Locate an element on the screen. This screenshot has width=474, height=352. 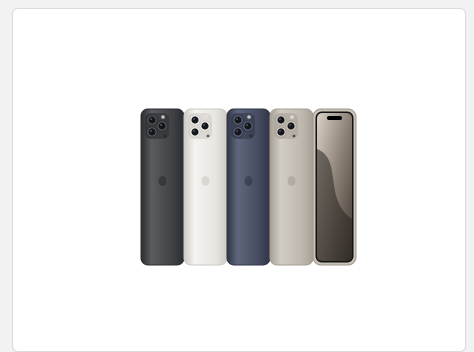
phone-blue-titanium is located at coordinates (248, 187).